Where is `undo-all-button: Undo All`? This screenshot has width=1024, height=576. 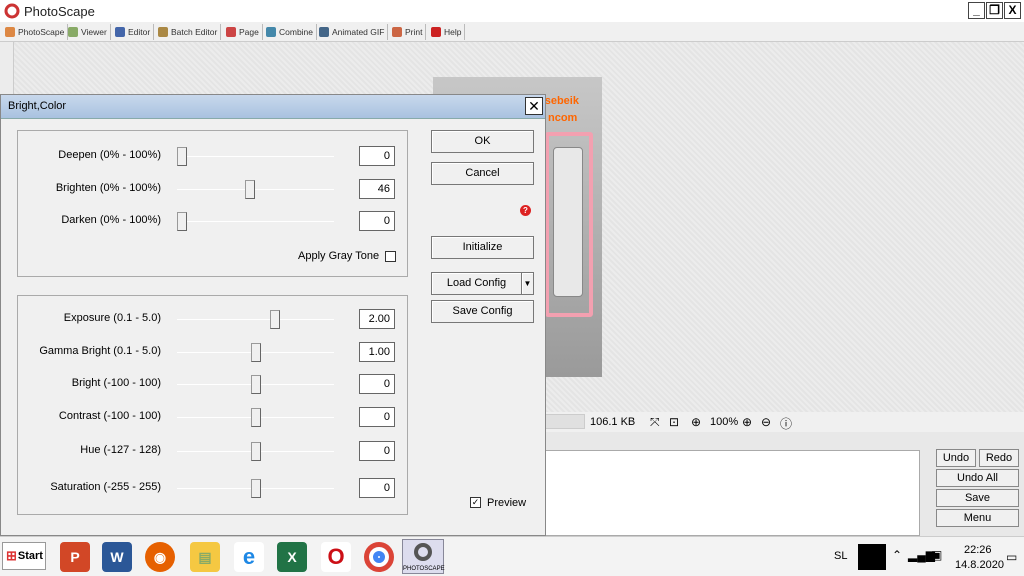 undo-all-button: Undo All is located at coordinates (977, 478).